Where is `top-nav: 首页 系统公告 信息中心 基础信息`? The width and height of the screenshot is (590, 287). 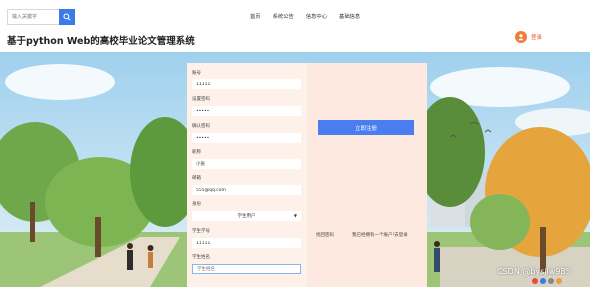 top-nav: 首页 系统公告 信息中心 基础信息 is located at coordinates (305, 16).